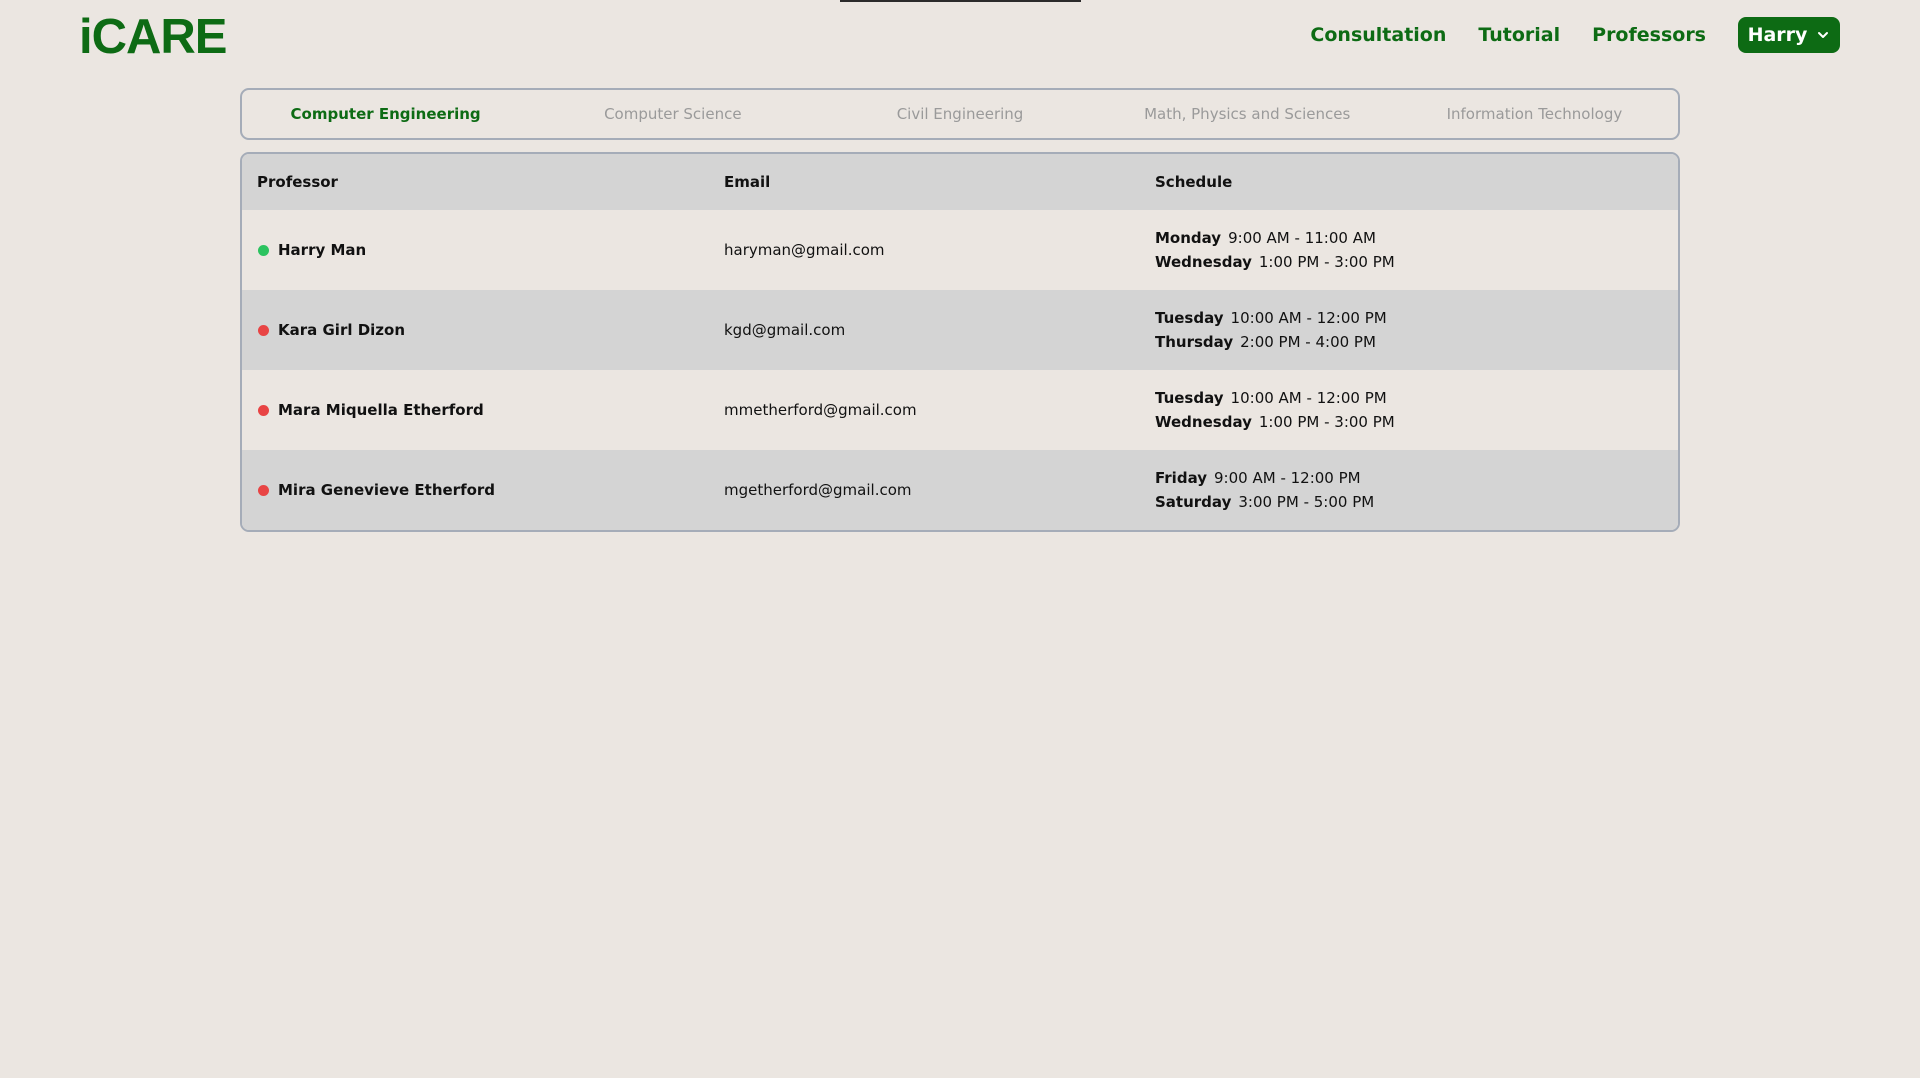 The height and width of the screenshot is (1078, 1920). Describe the element at coordinates (153, 37) in the screenshot. I see `app-logo: iCARE` at that location.